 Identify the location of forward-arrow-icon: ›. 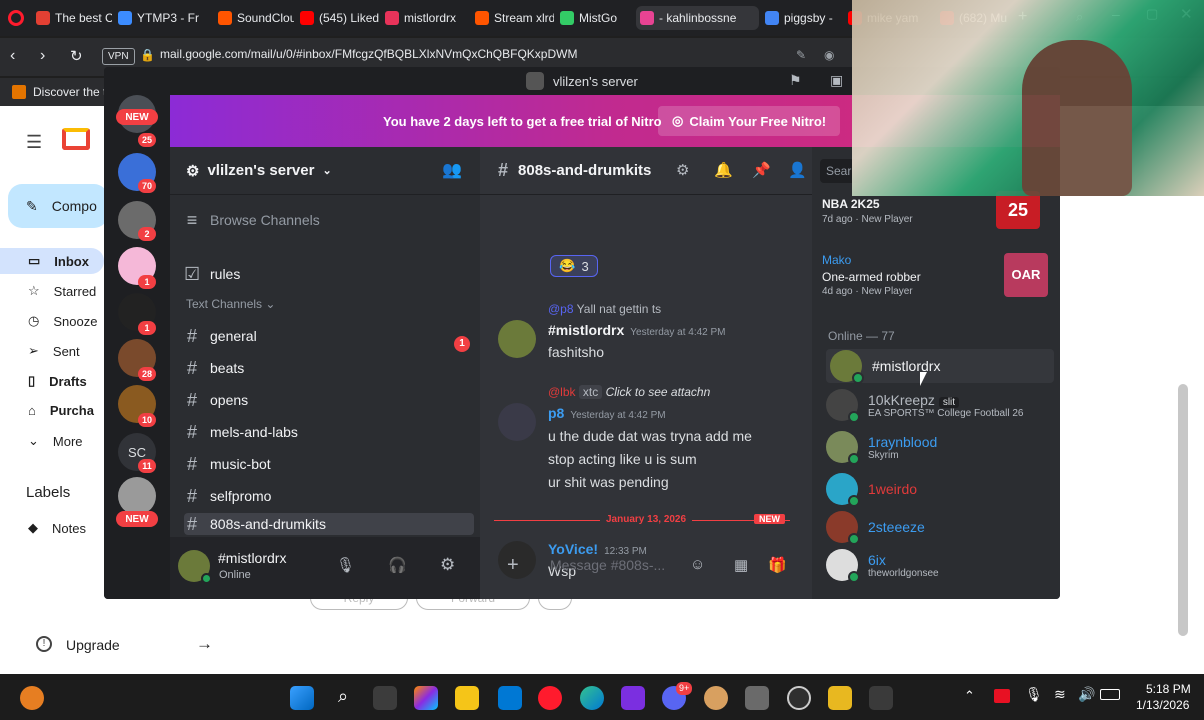
(42, 56).